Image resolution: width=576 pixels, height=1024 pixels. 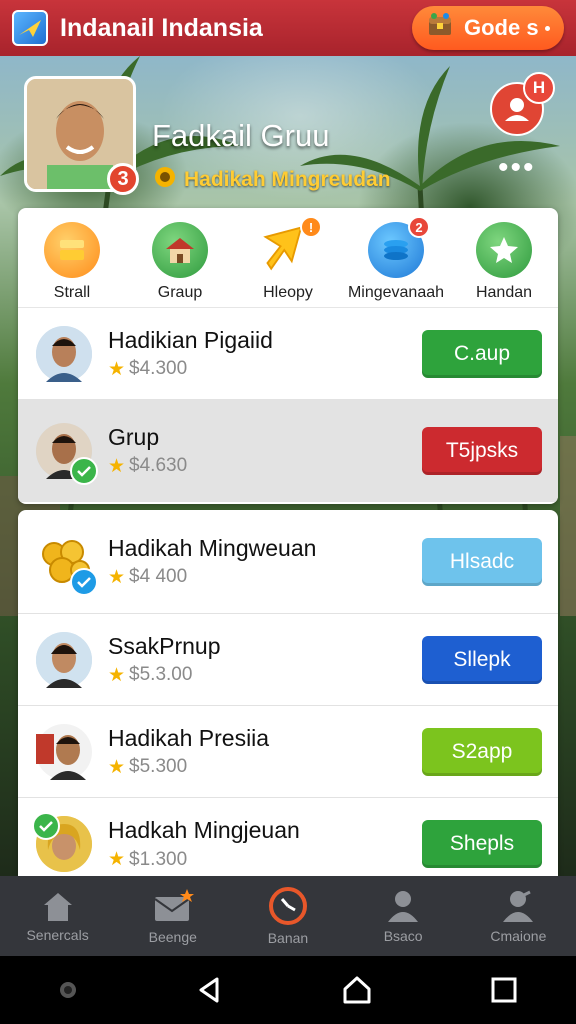 What do you see at coordinates (189, 737) in the screenshot?
I see `item-name: Hadikah Presiia` at bounding box center [189, 737].